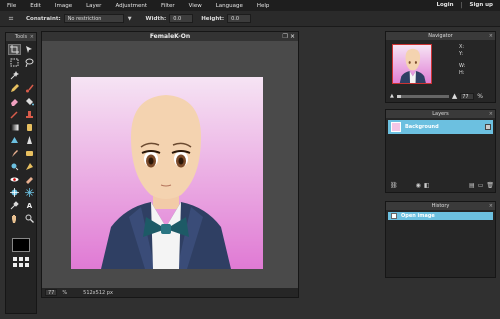 The width and height of the screenshot is (500, 319). I want to click on navigator-thumbnail, so click(412, 64).